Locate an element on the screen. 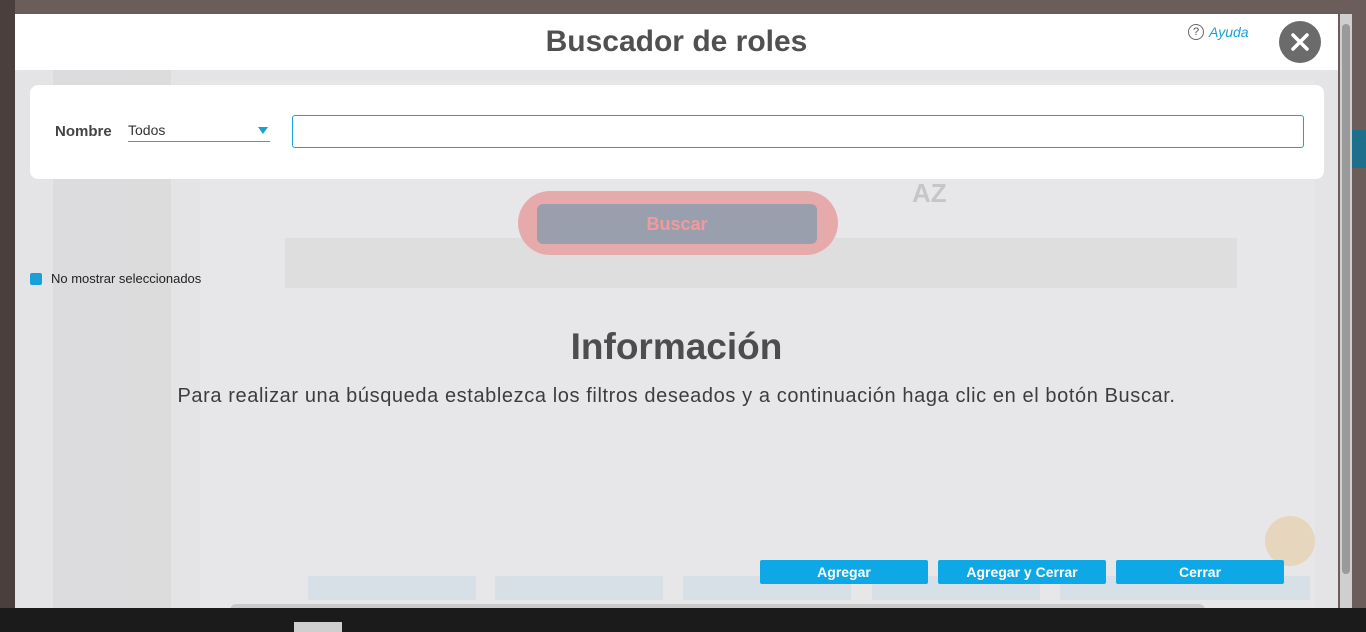  question-circle-icon: ? is located at coordinates (1196, 32).